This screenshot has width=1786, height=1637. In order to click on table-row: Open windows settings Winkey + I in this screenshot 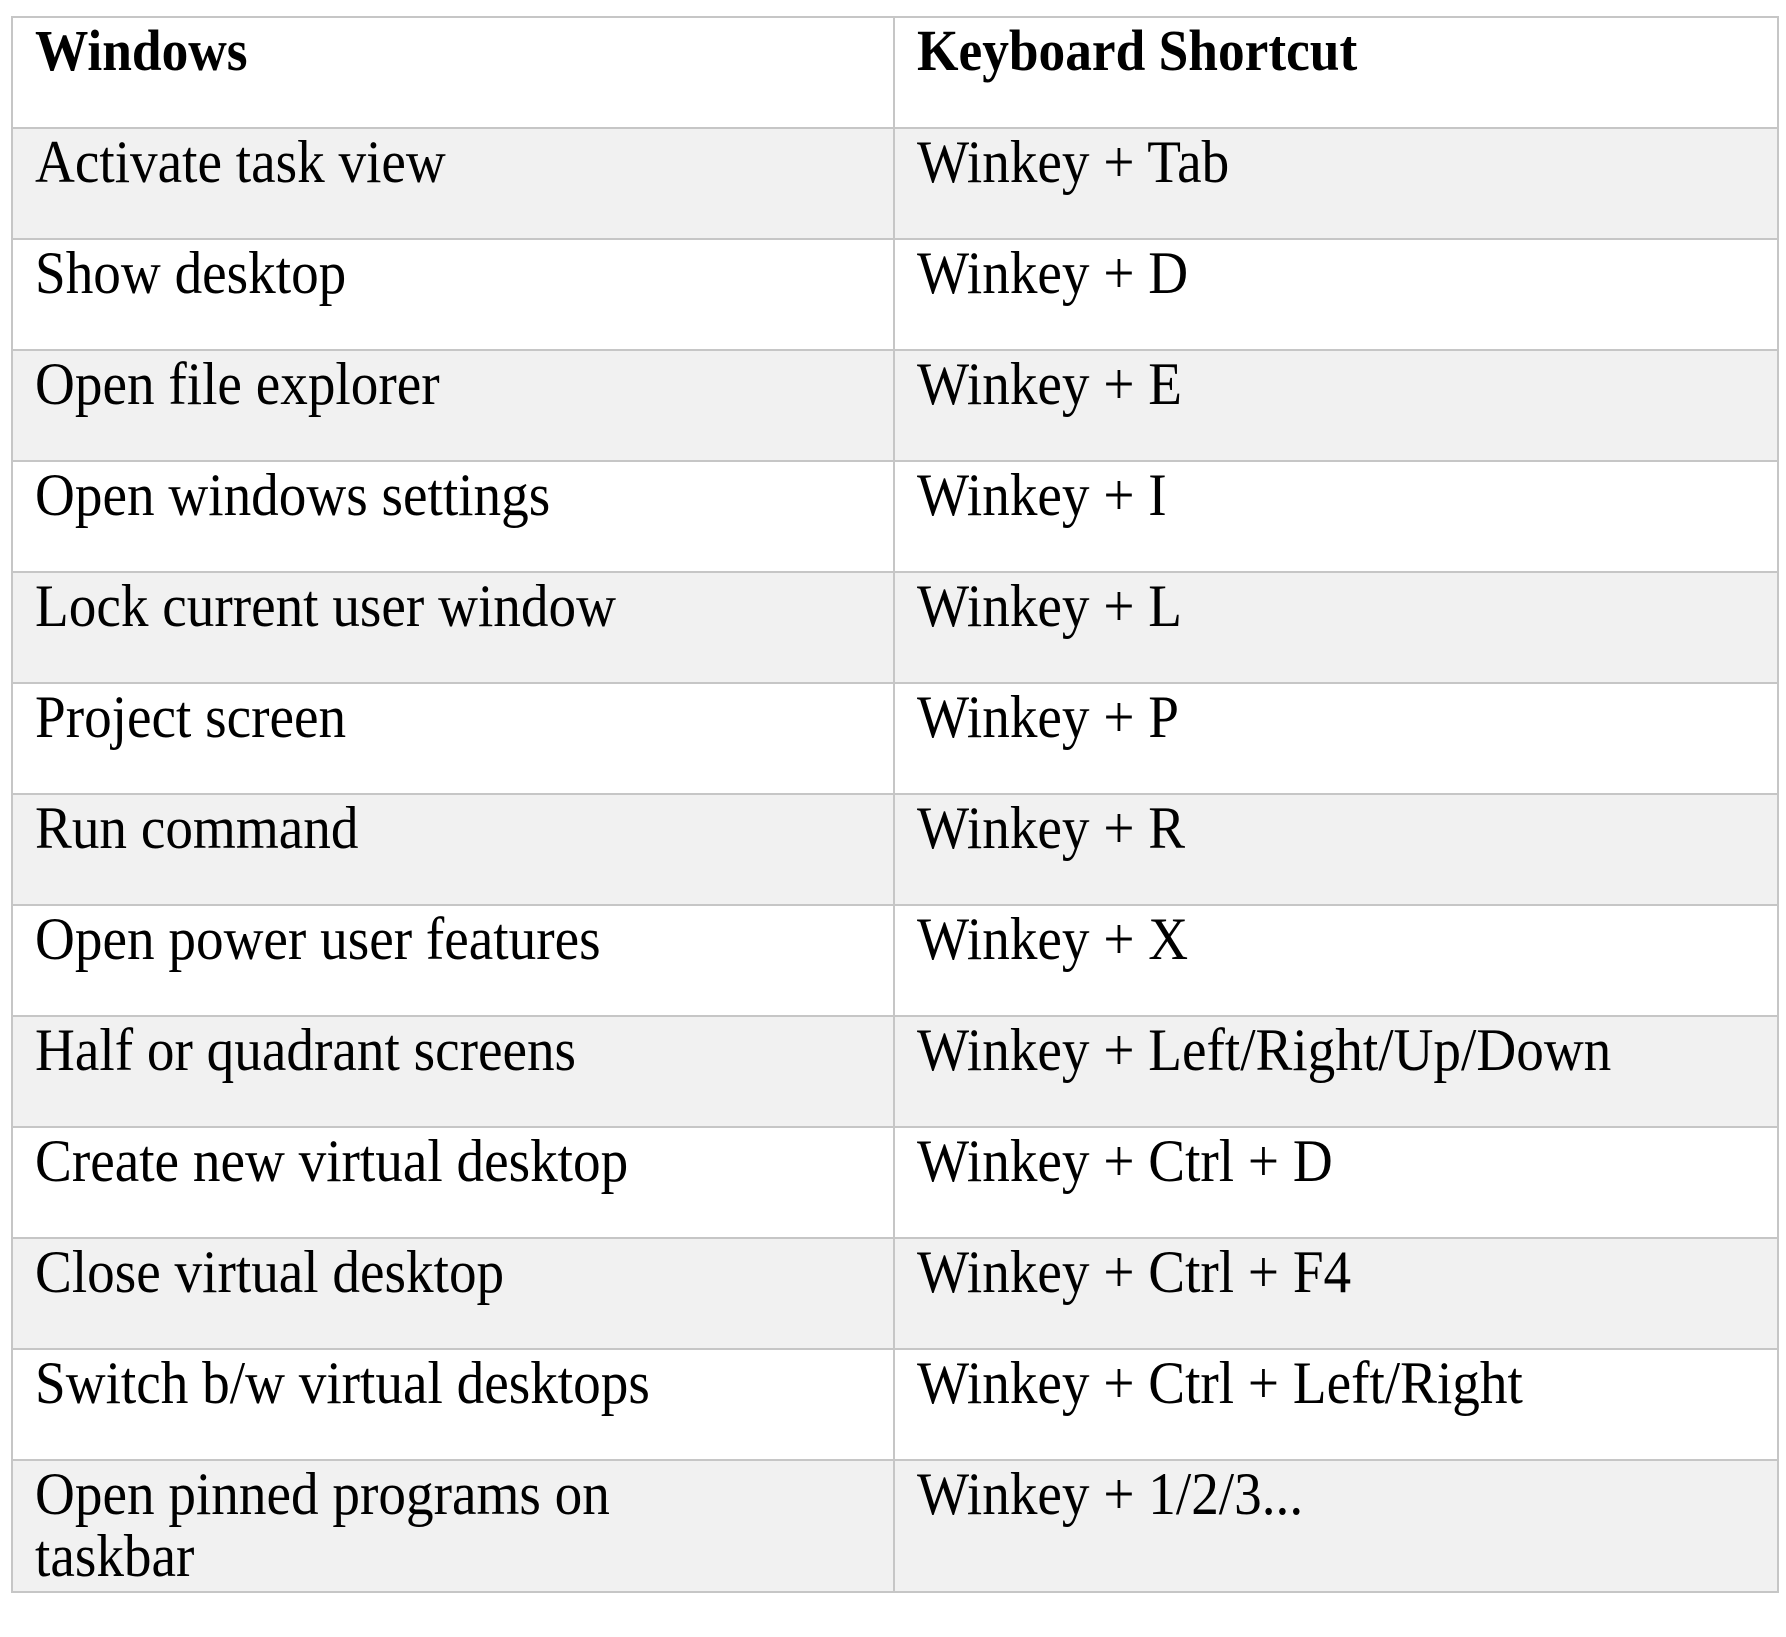, I will do `click(895, 516)`.